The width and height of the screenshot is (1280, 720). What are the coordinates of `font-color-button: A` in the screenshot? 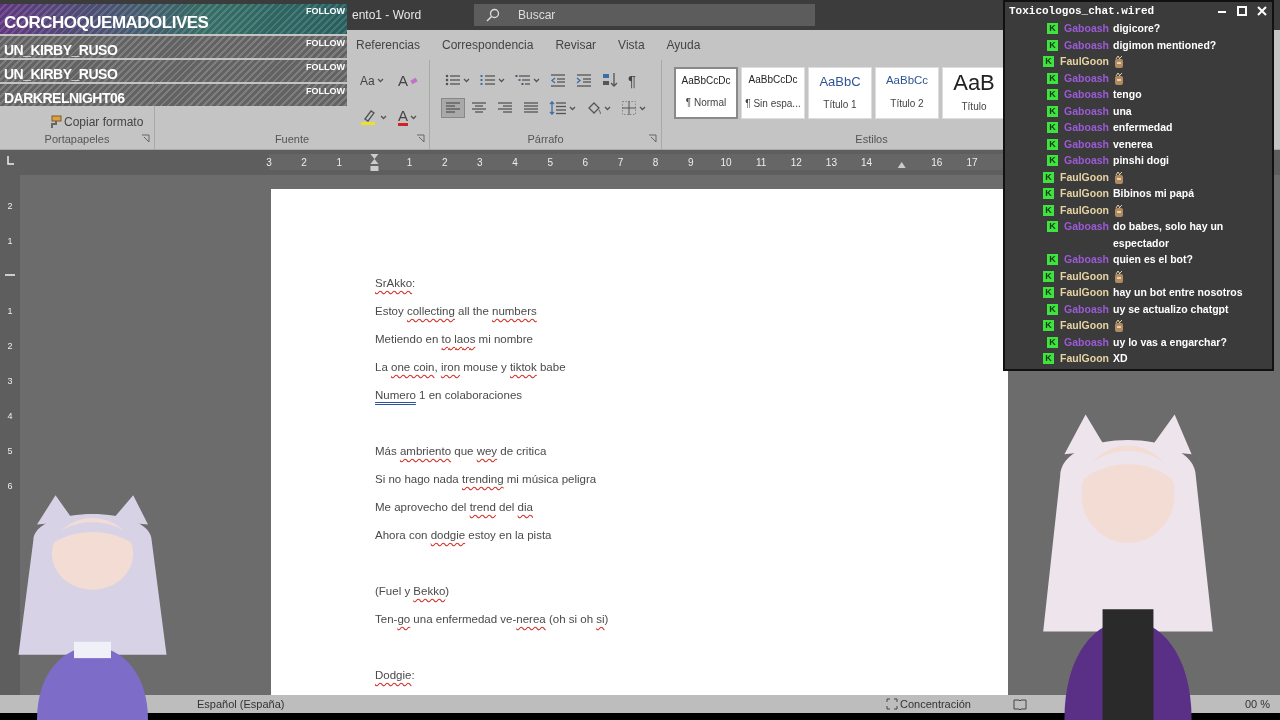 It's located at (412, 117).